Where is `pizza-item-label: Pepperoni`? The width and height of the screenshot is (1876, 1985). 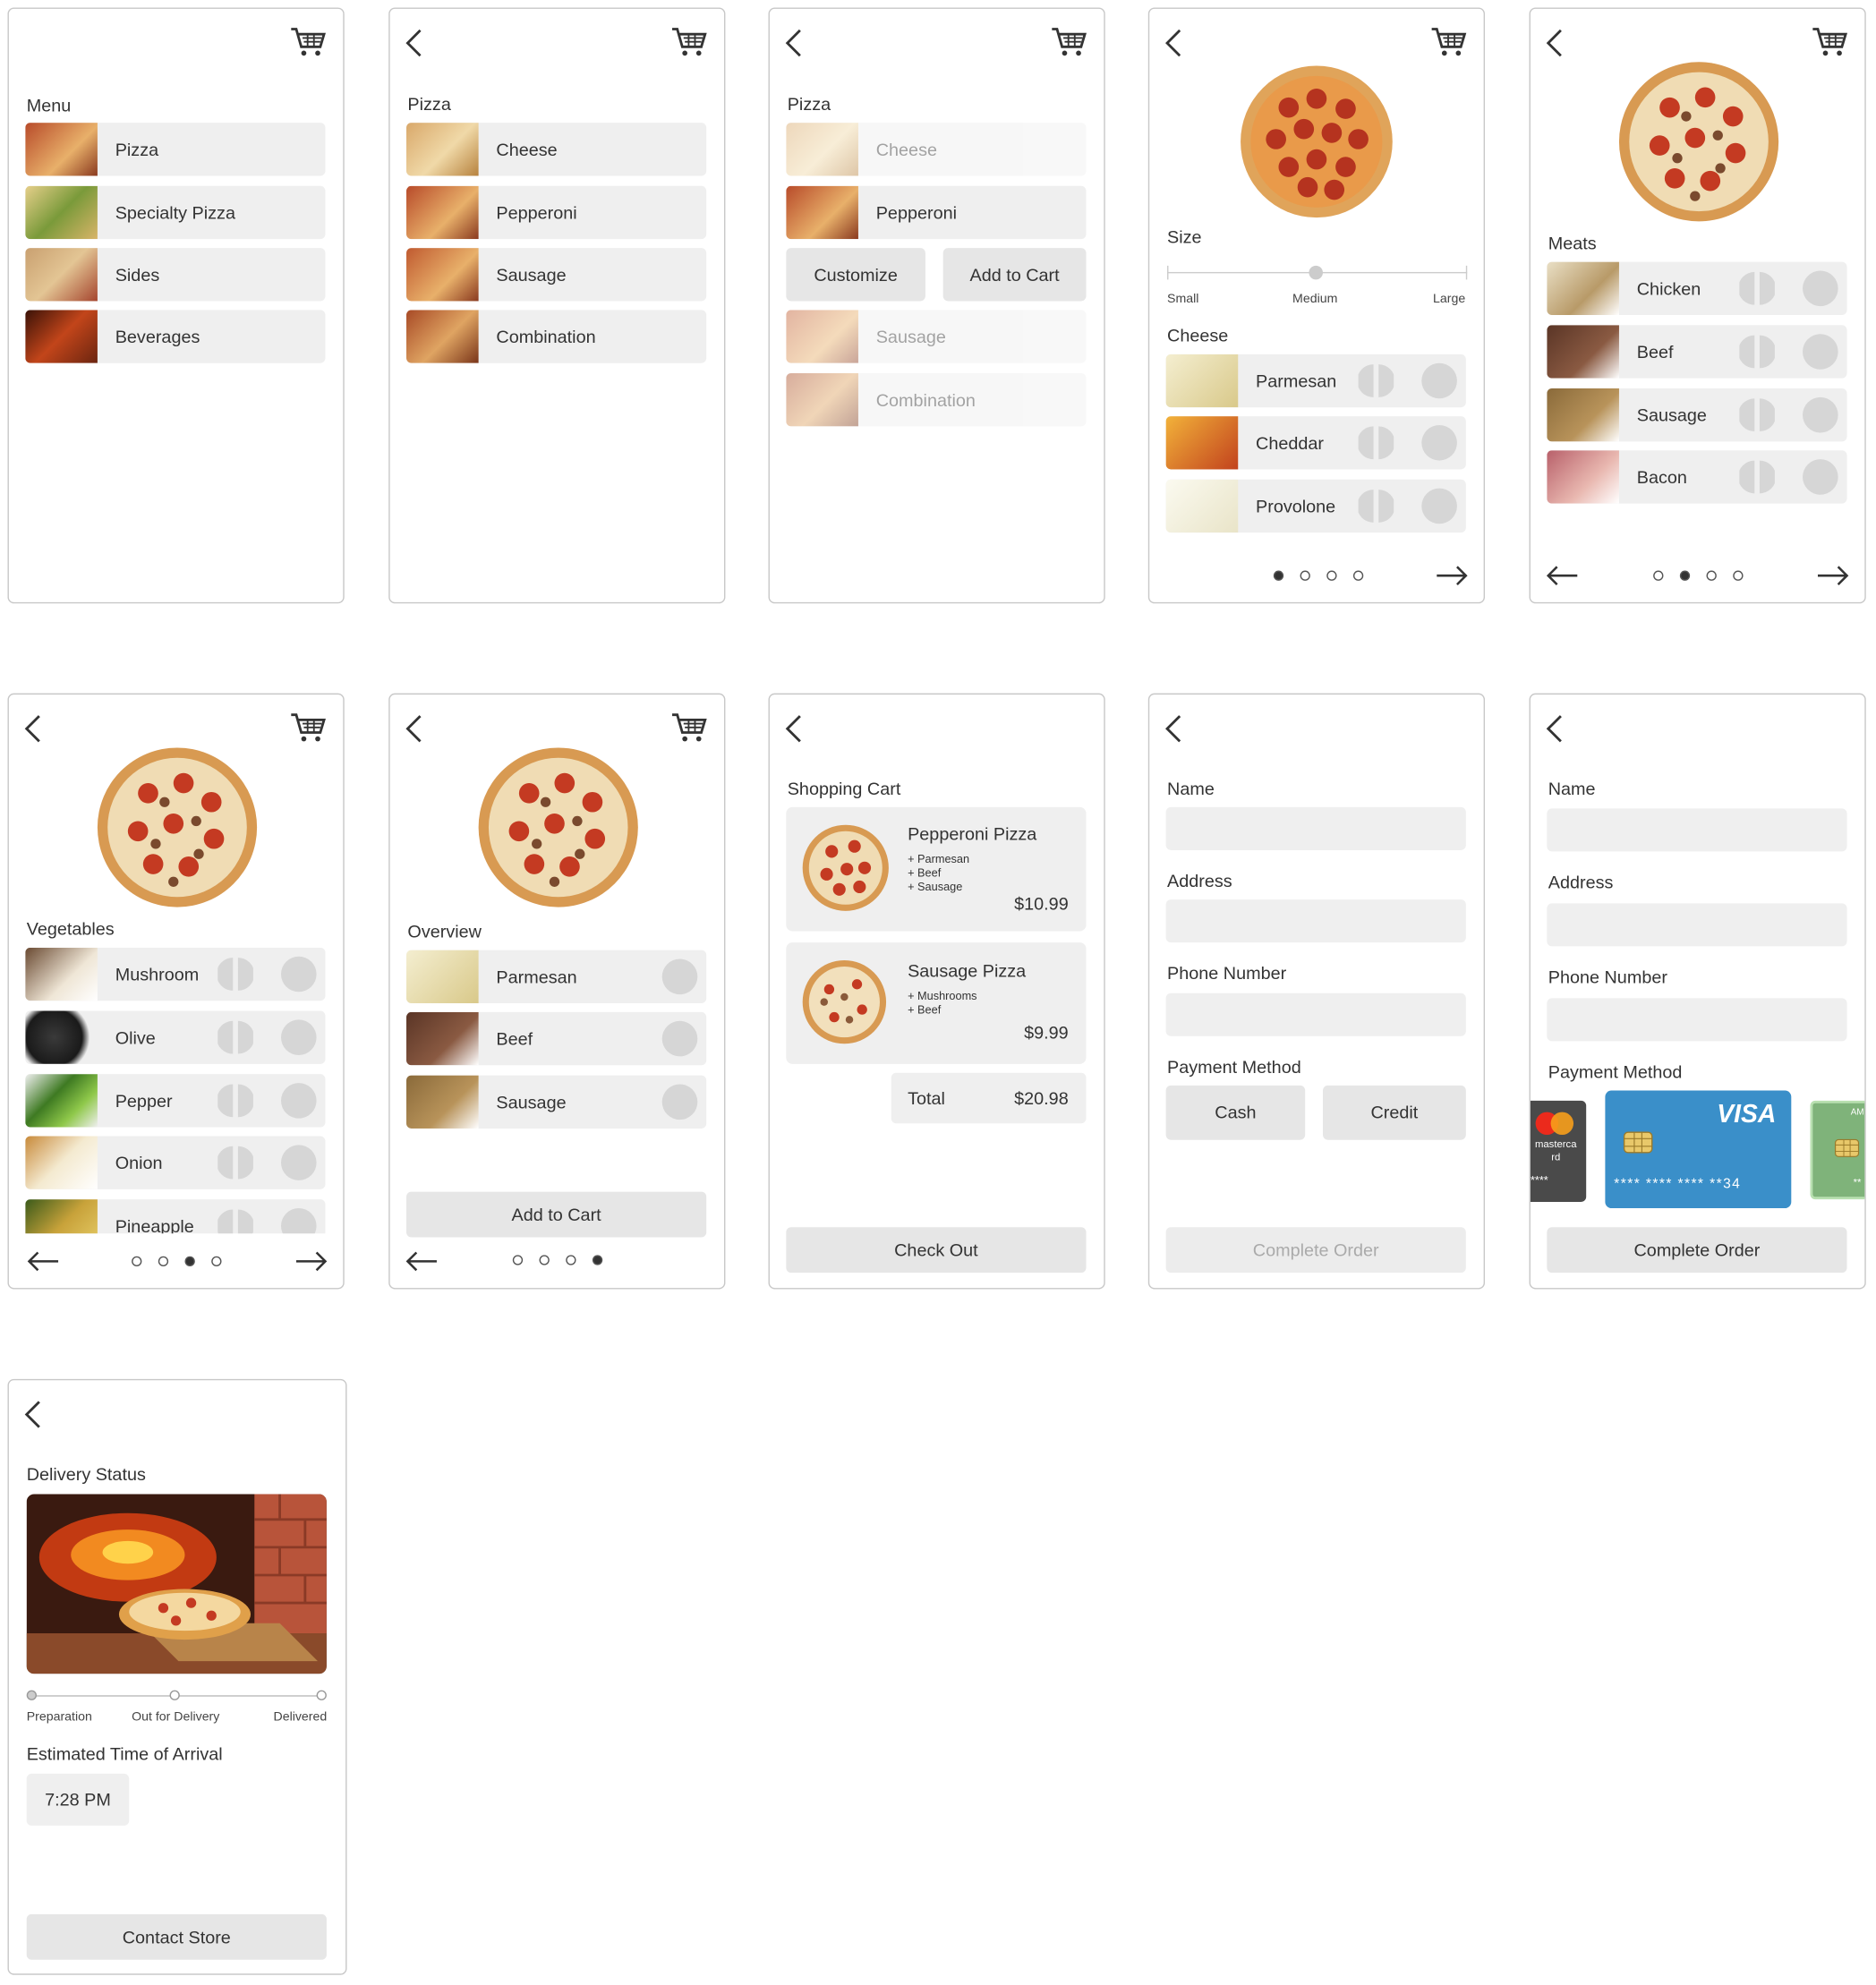
pizza-item-label: Pepperoni is located at coordinates (916, 212).